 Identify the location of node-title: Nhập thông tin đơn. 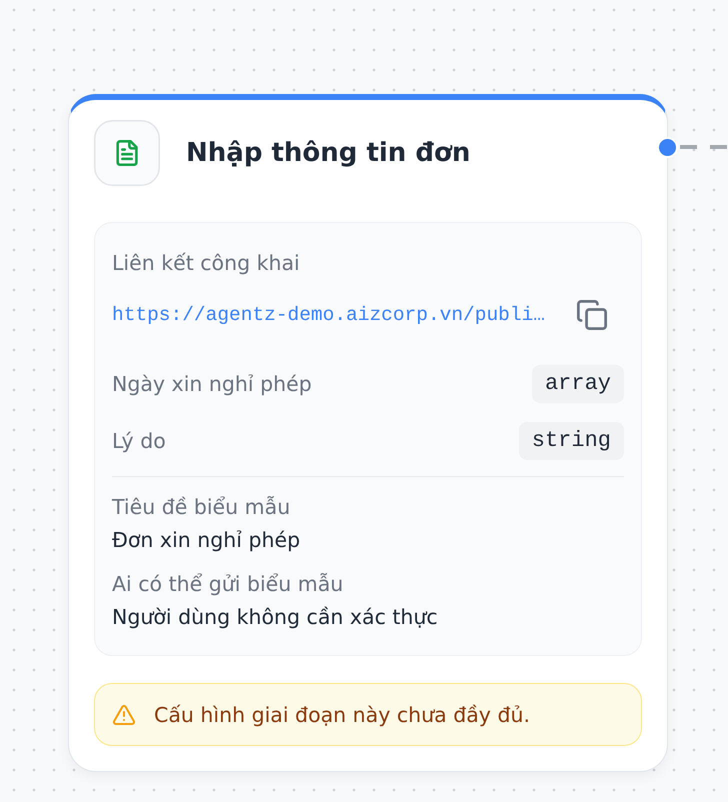
(328, 153).